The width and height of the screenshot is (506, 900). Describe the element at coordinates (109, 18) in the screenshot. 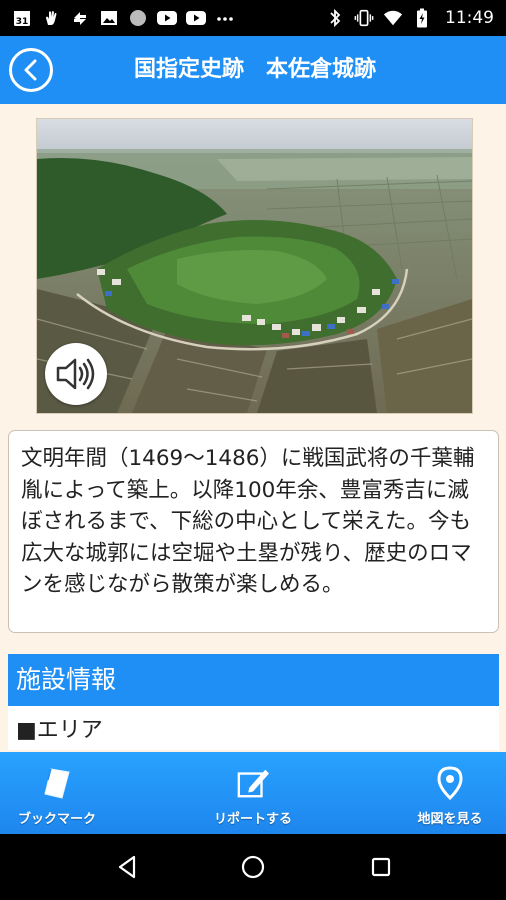

I see `image-icon` at that location.